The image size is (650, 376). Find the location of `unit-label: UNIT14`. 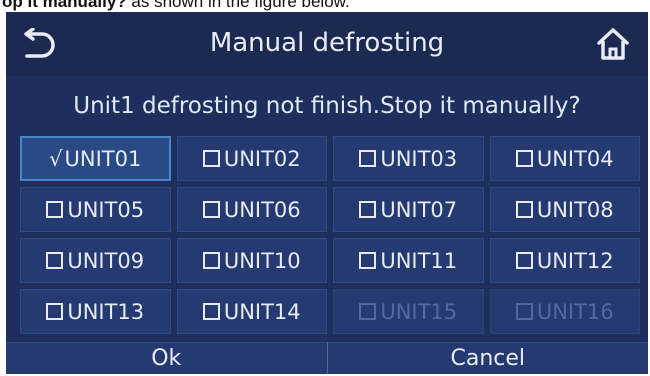

unit-label: UNIT14 is located at coordinates (262, 311).